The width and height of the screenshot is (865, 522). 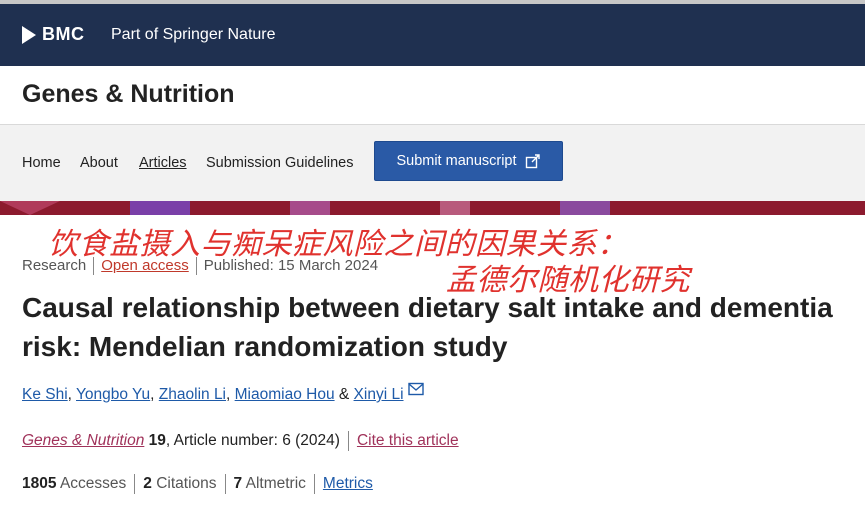 What do you see at coordinates (54, 265) in the screenshot?
I see `article-type: Research` at bounding box center [54, 265].